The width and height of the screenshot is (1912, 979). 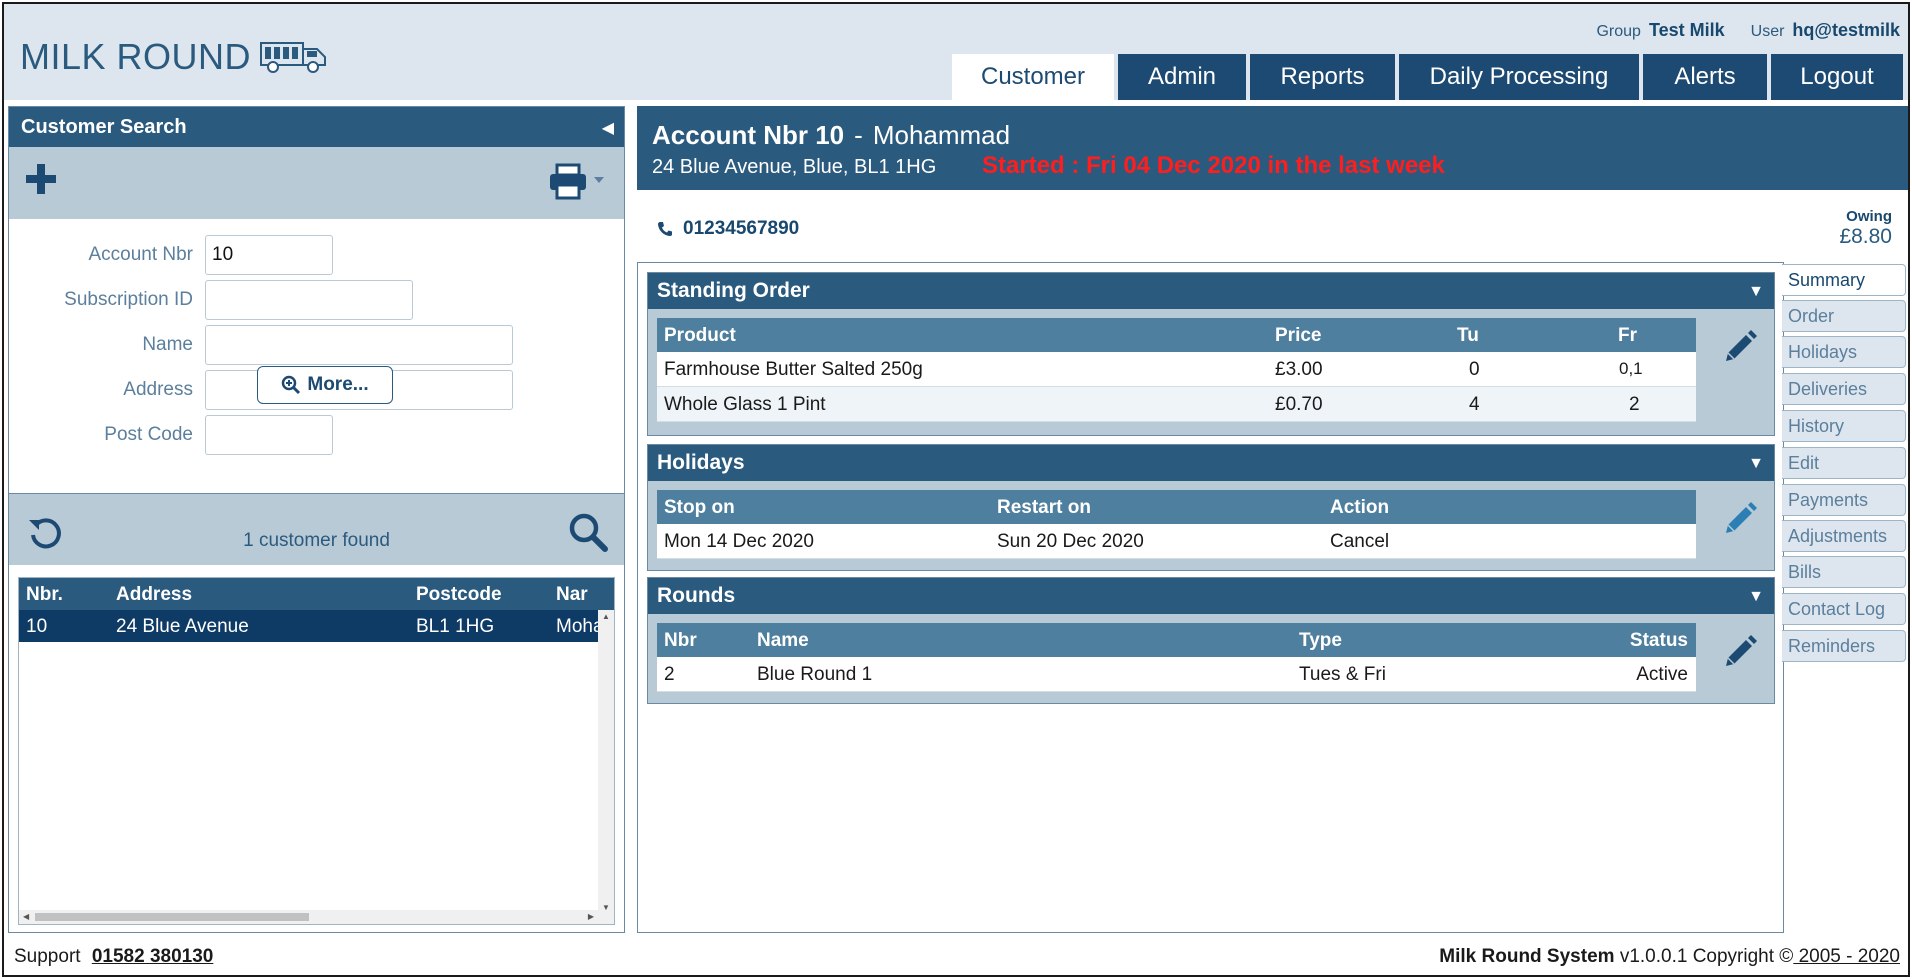 What do you see at coordinates (608, 128) in the screenshot?
I see `collapse-triangle-icon: ◀` at bounding box center [608, 128].